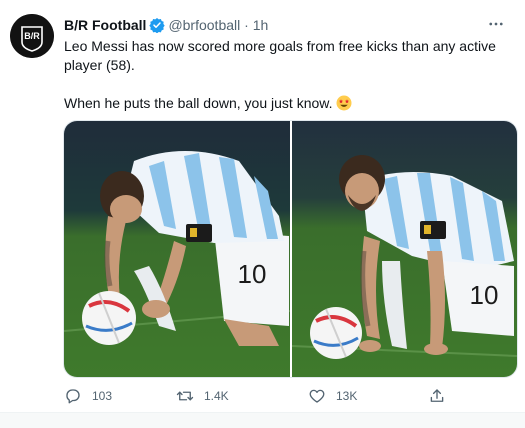  What do you see at coordinates (185, 396) in the screenshot?
I see `retweet-icon` at bounding box center [185, 396].